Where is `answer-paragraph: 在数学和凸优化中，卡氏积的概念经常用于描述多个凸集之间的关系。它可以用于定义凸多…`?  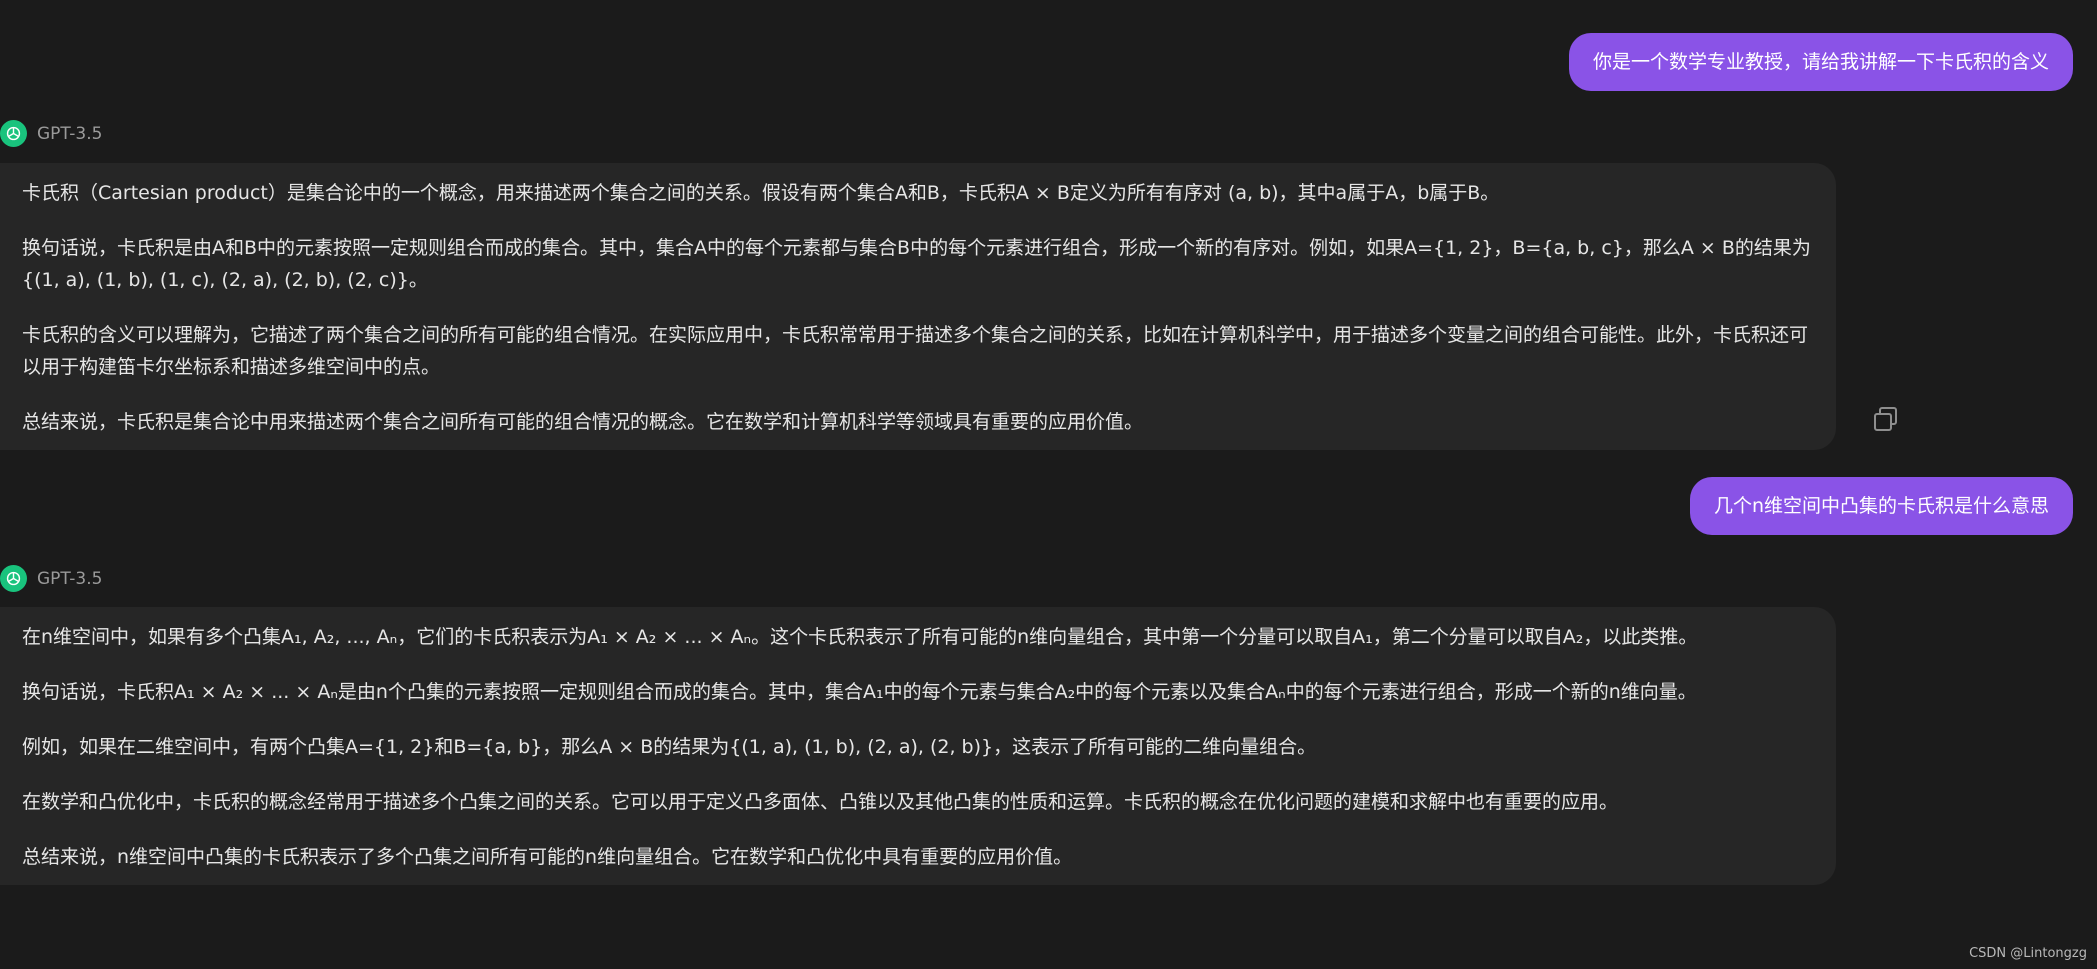
answer-paragraph: 在数学和凸优化中，卡氏积的概念经常用于描述多个凸集之间的关系。它可以用于定义凸多… is located at coordinates (820, 802).